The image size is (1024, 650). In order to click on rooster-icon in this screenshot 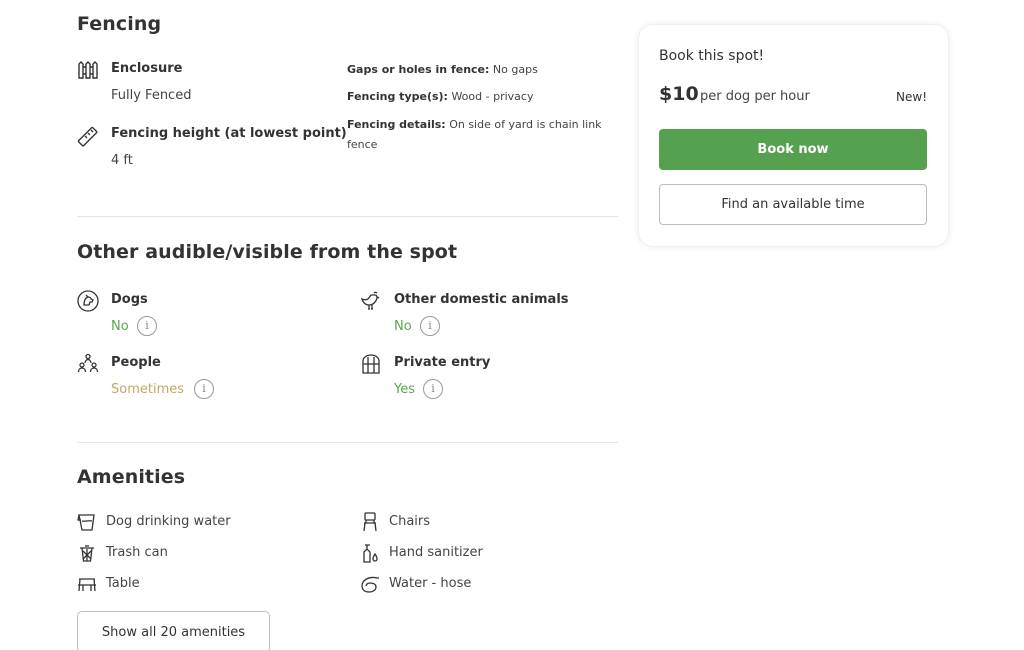, I will do `click(371, 301)`.